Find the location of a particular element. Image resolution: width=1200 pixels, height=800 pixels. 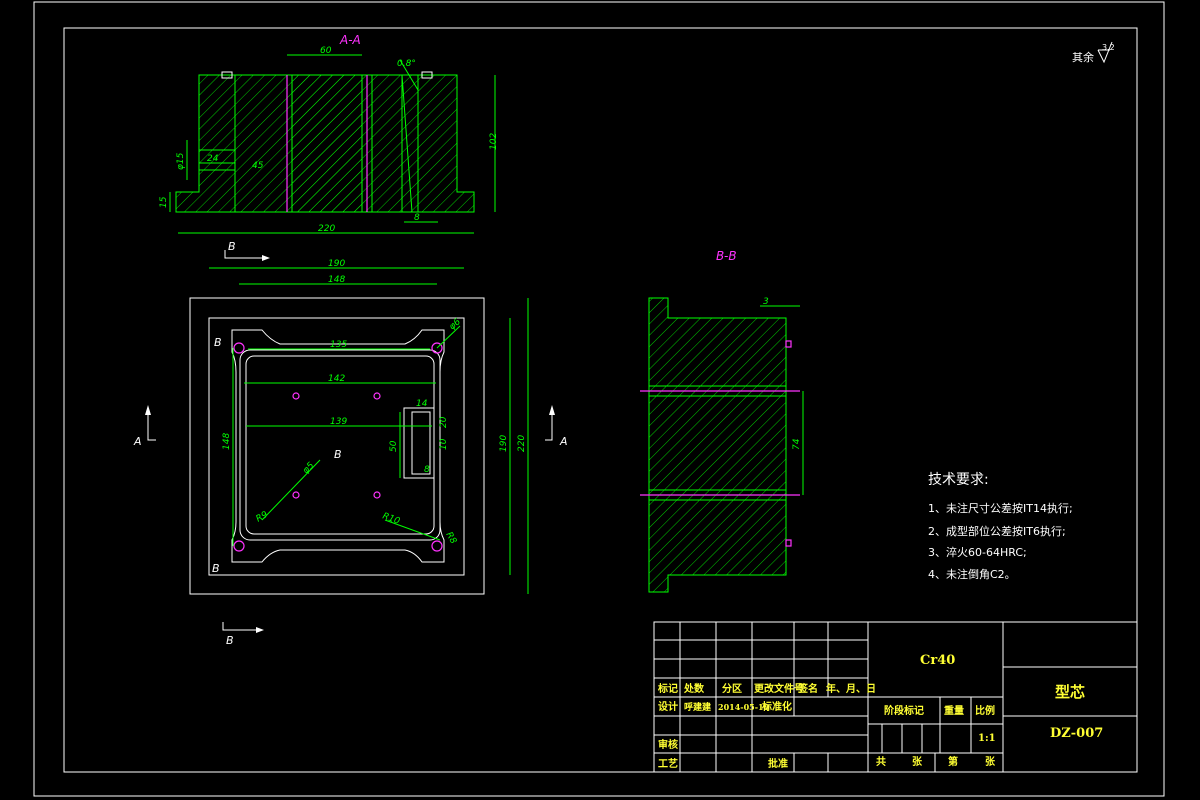

dim-plan-135: 135 is located at coordinates (338, 345).